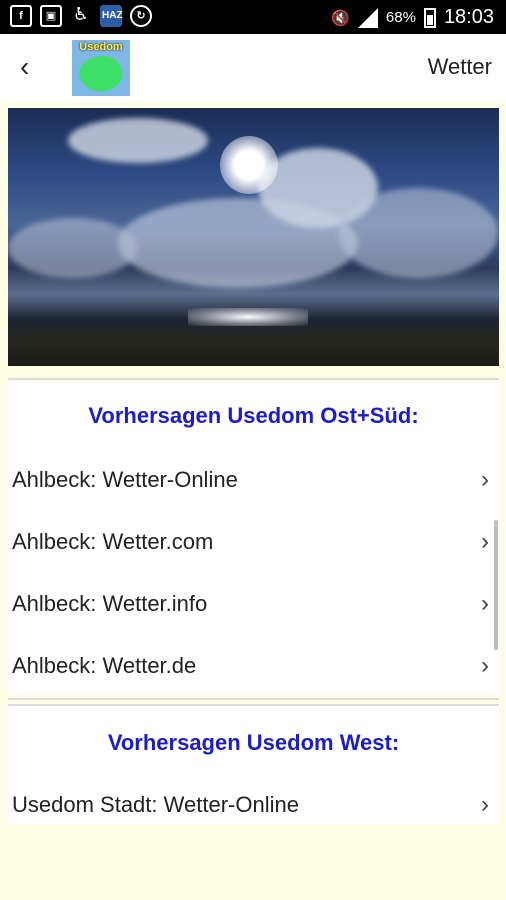 This screenshot has height=900, width=506. What do you see at coordinates (340, 18) in the screenshot?
I see `mute-icon: 🔇` at bounding box center [340, 18].